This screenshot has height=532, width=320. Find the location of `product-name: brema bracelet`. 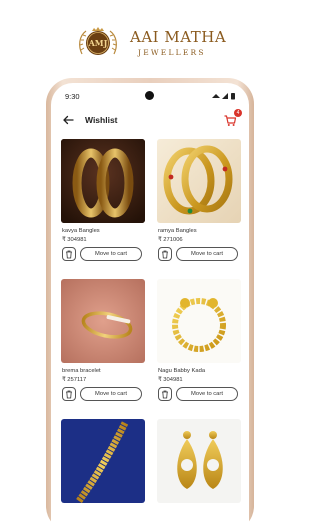

product-name: brema bracelet is located at coordinates (81, 371).